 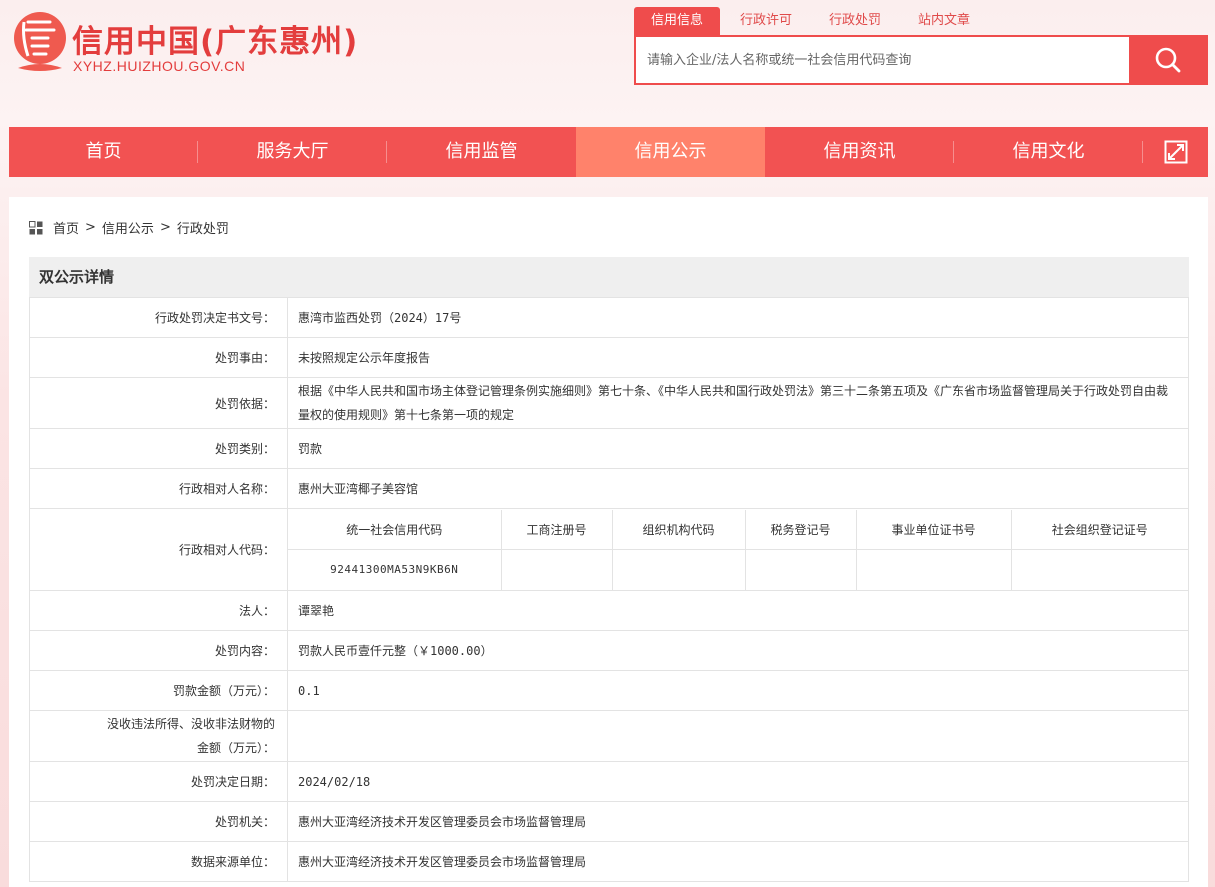 I want to click on nav-credit-supervision: 信用监管, so click(x=481, y=152).